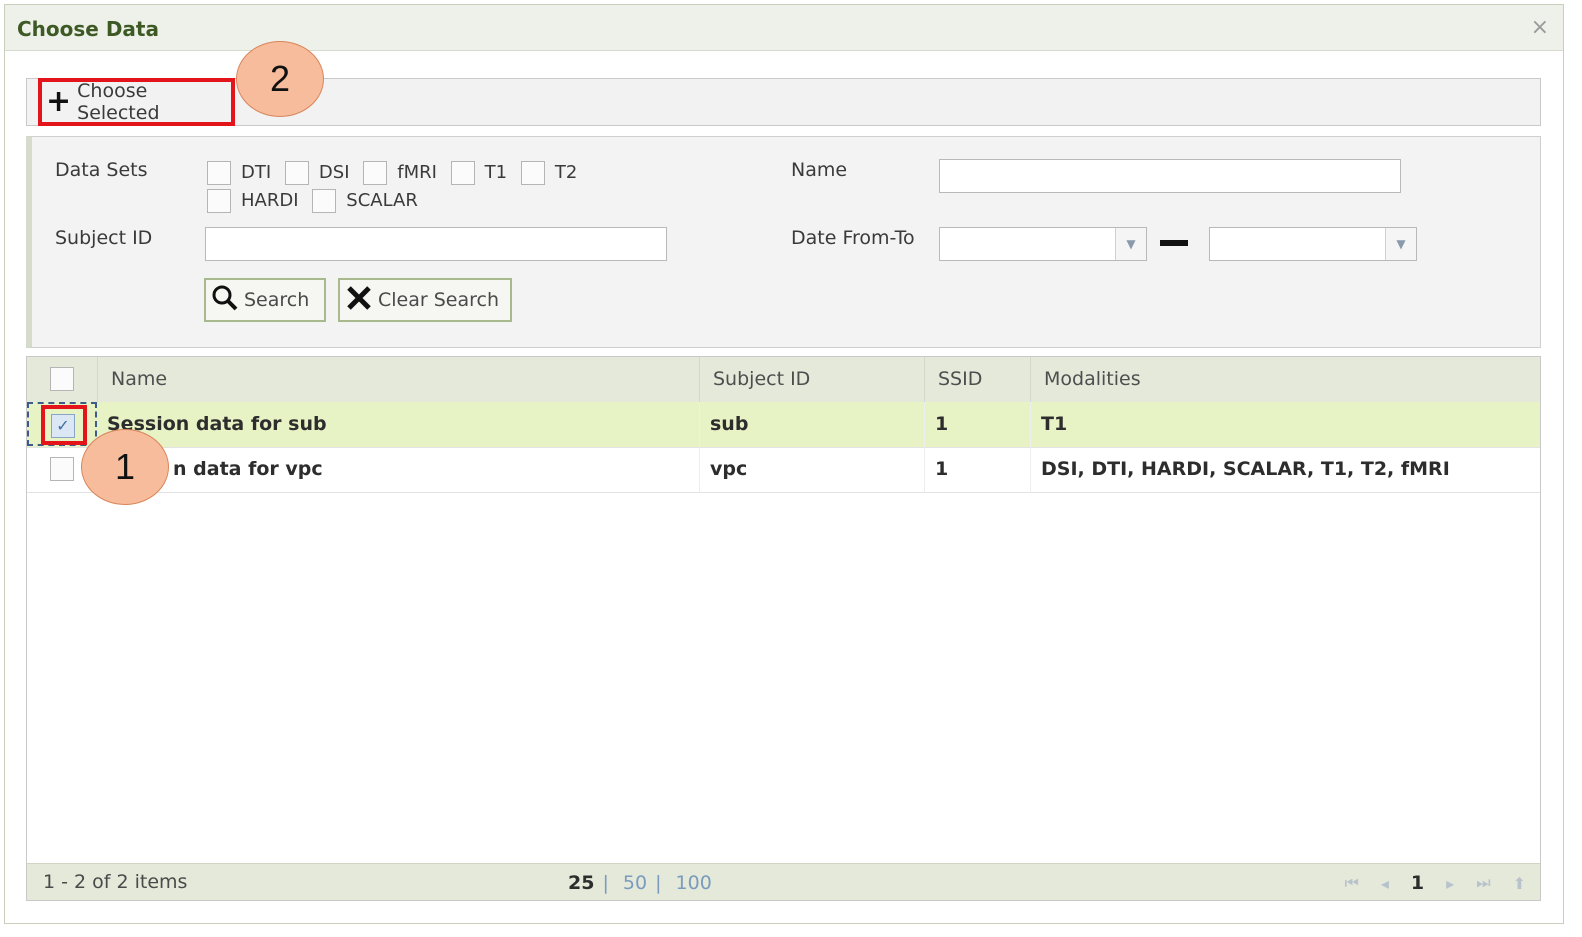 This screenshot has height=937, width=1582. What do you see at coordinates (566, 172) in the screenshot?
I see `dataset-label: T2` at bounding box center [566, 172].